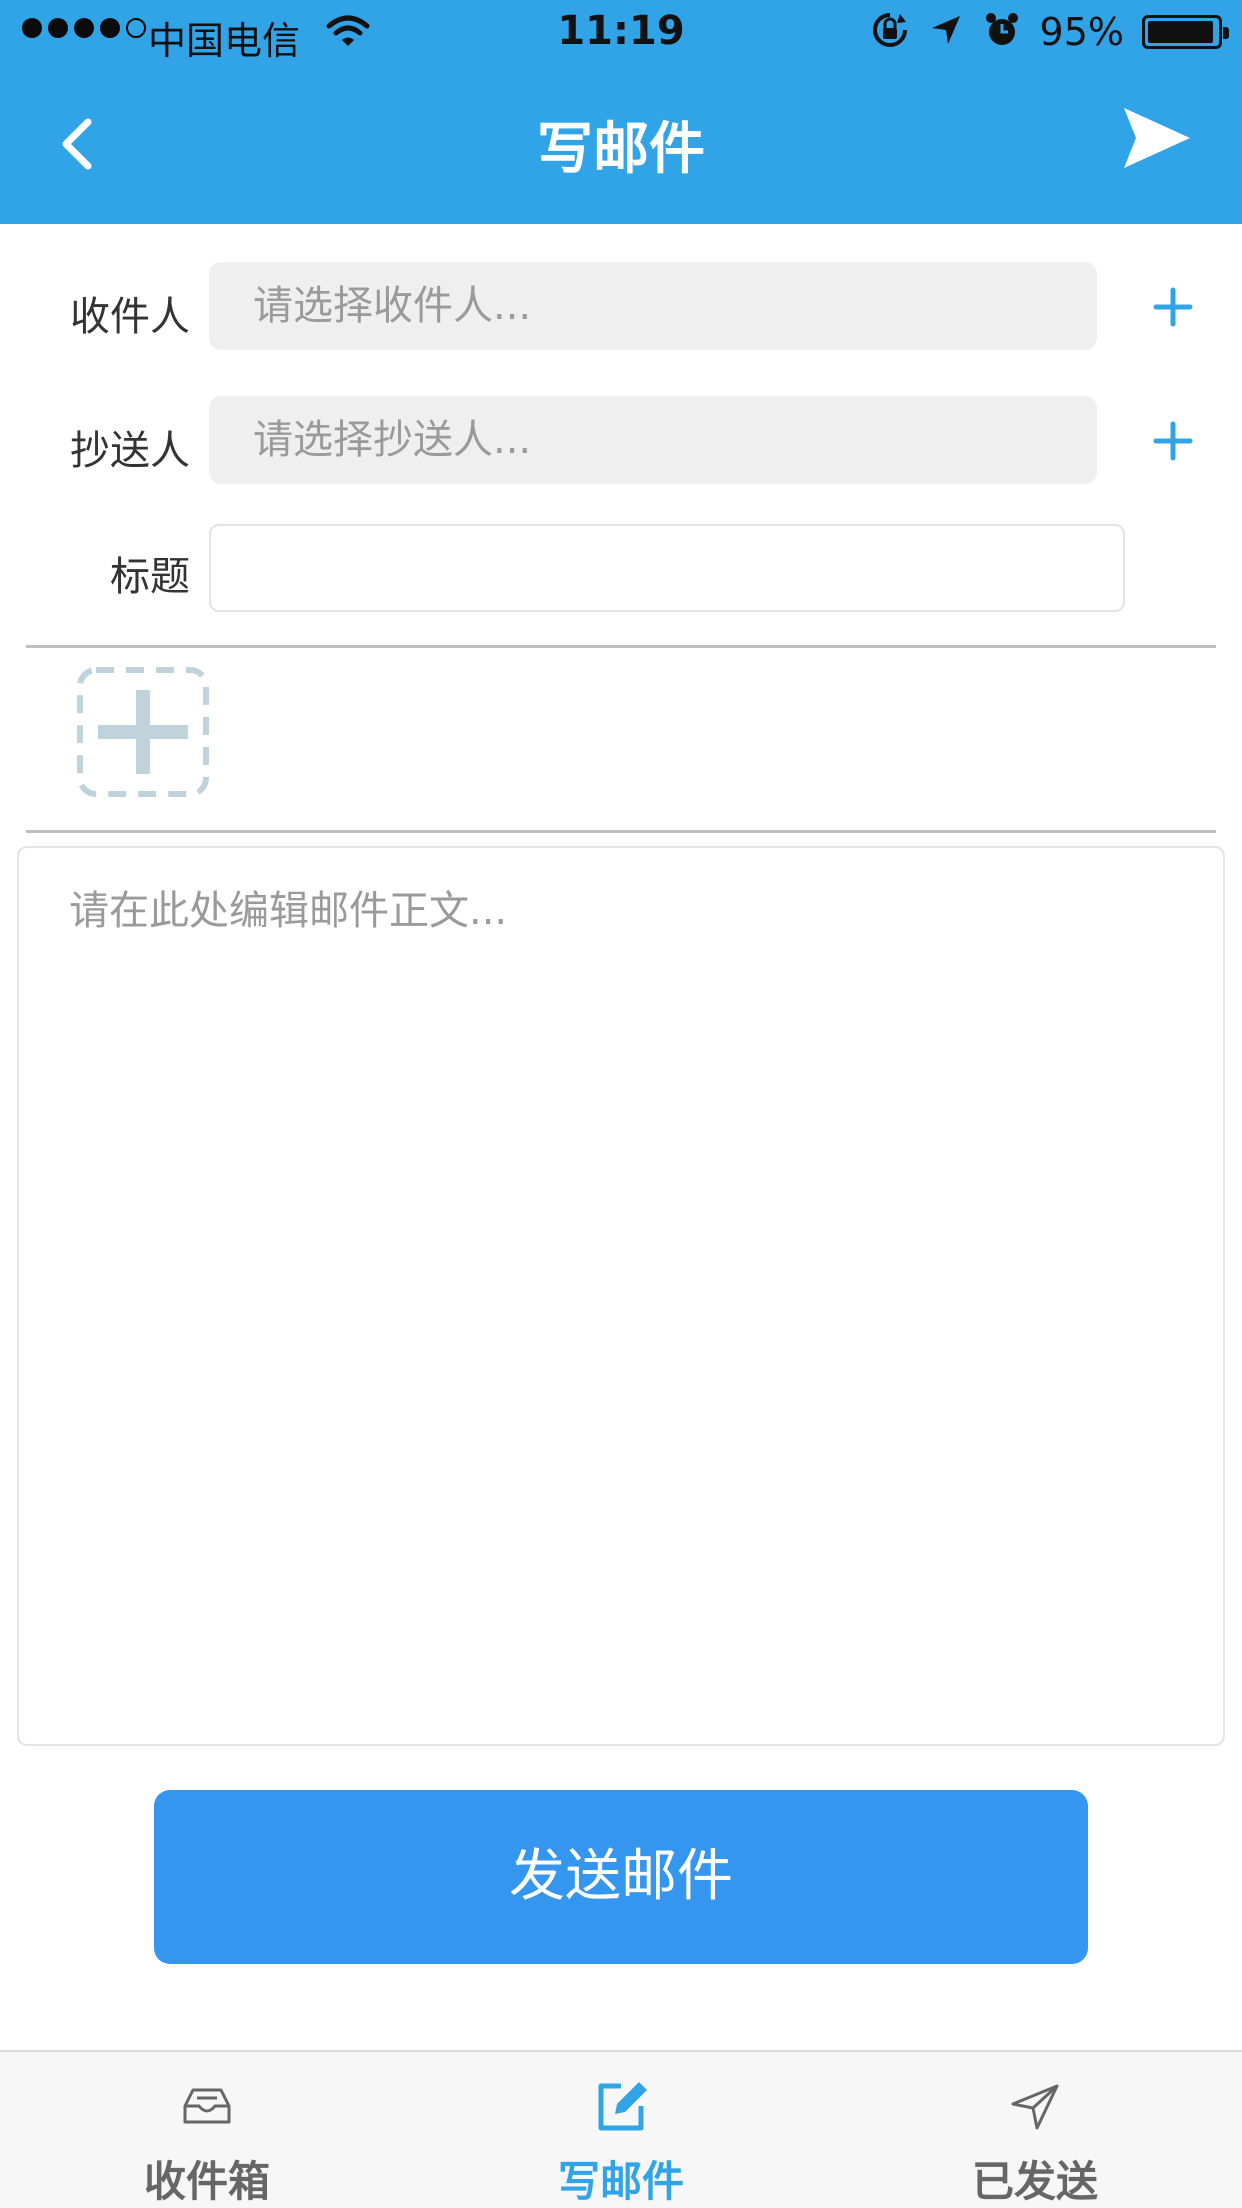  I want to click on add-attachment-icon, so click(143, 732).